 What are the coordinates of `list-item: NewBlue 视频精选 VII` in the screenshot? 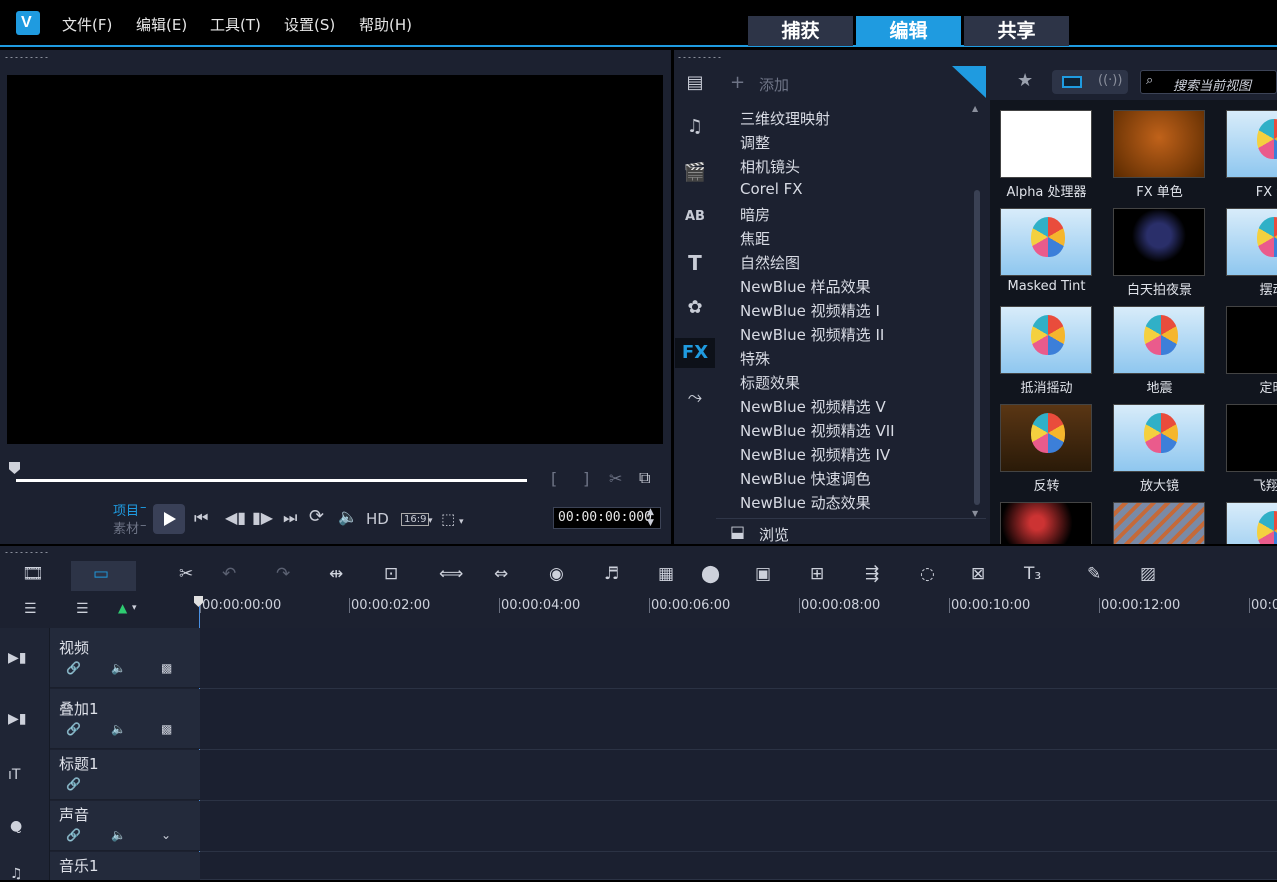 It's located at (817, 430).